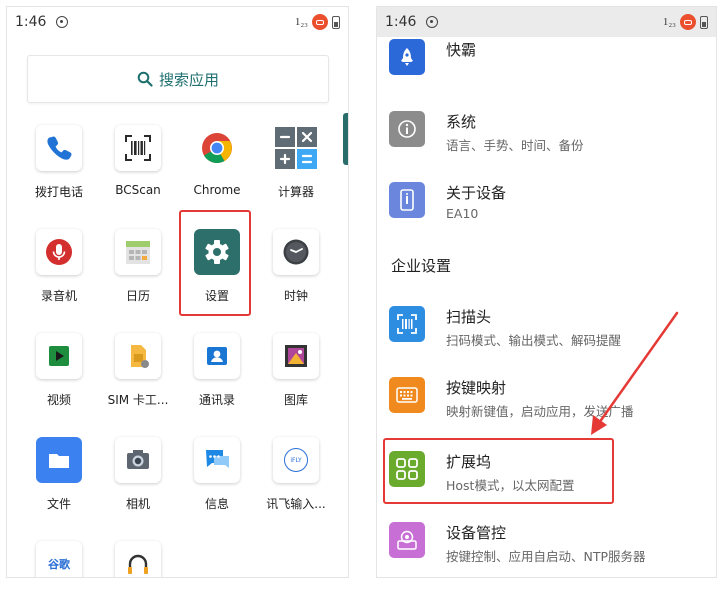 This screenshot has height=589, width=723. Describe the element at coordinates (145, 79) in the screenshot. I see `search-icon` at that location.